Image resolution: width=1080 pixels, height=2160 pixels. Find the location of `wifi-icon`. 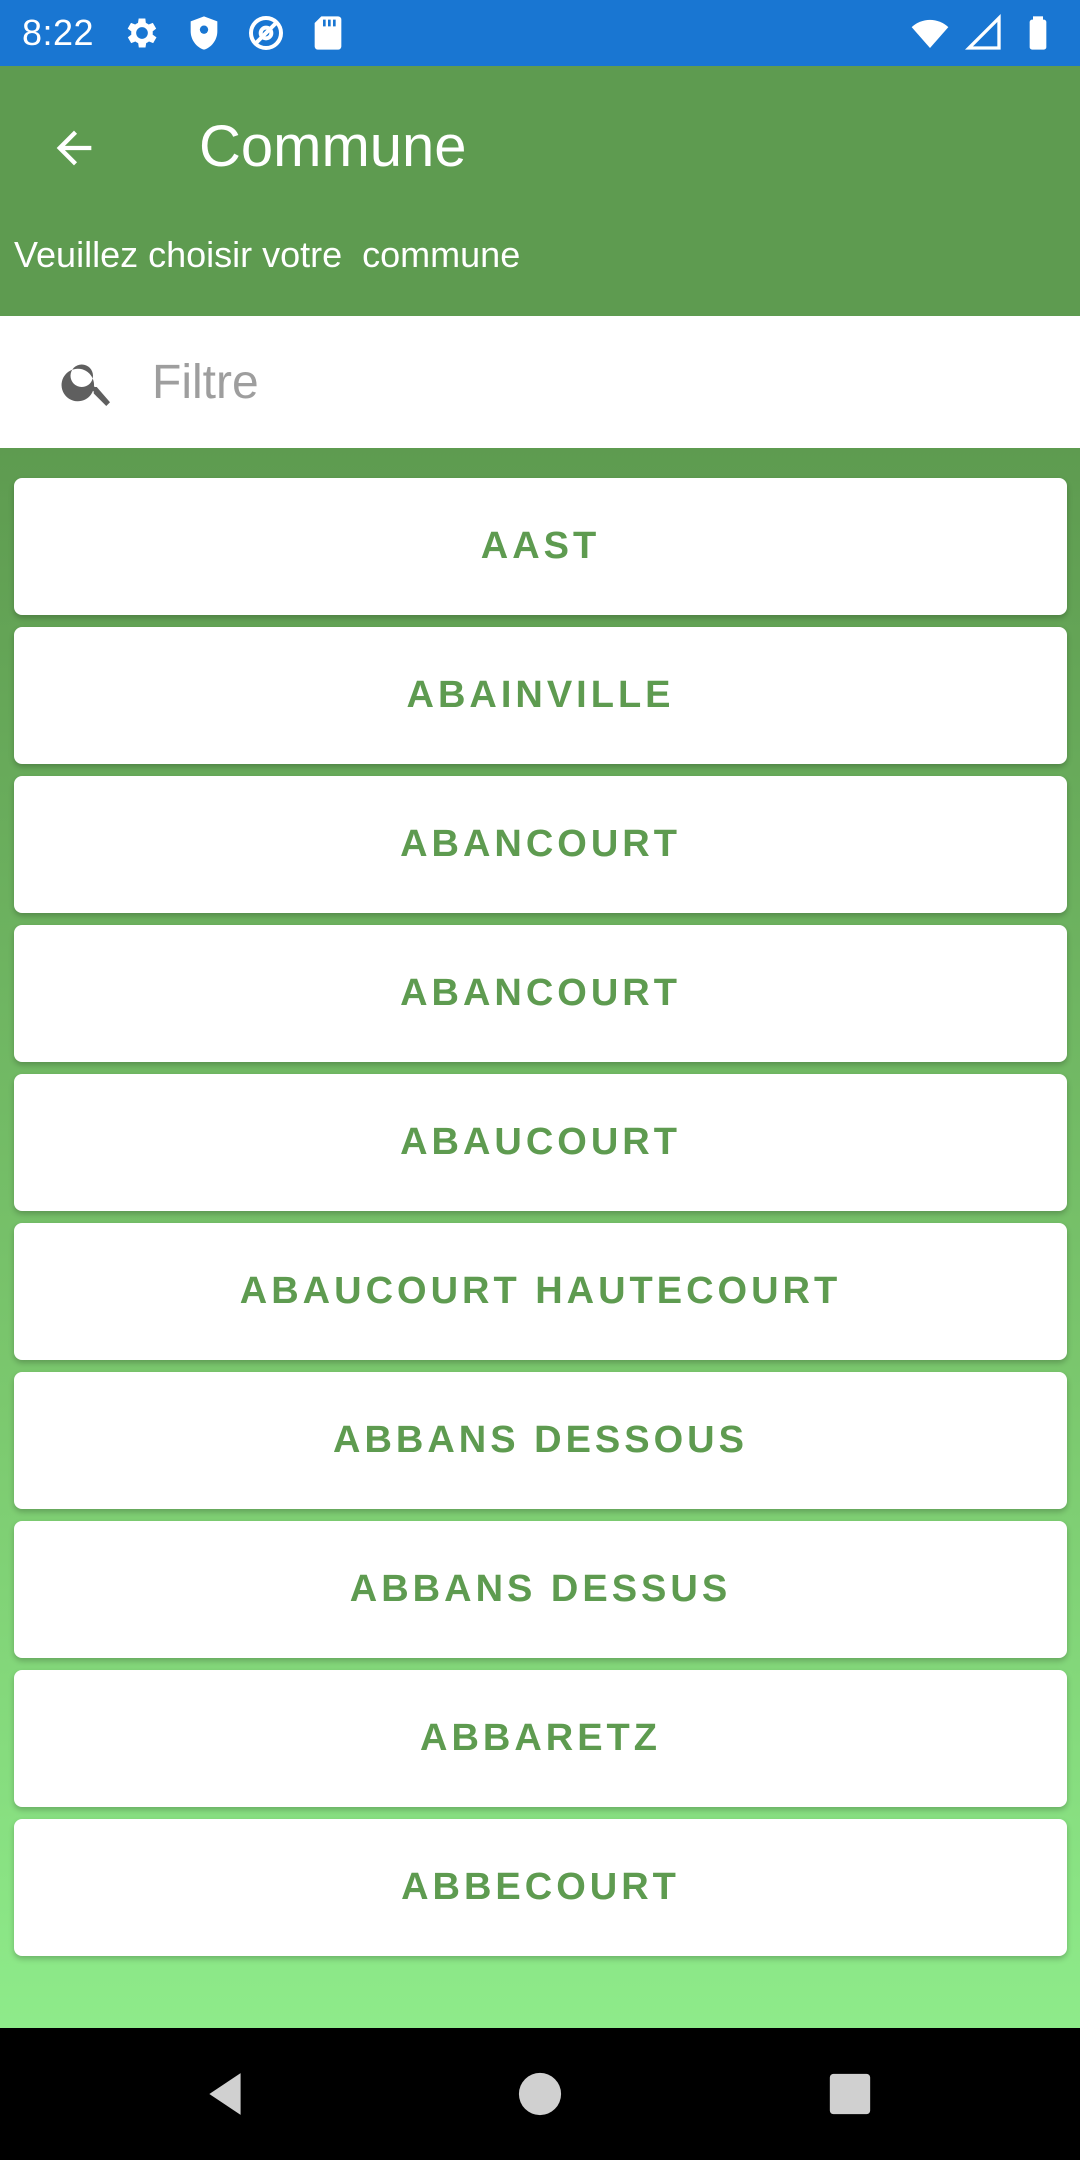

wifi-icon is located at coordinates (930, 33).